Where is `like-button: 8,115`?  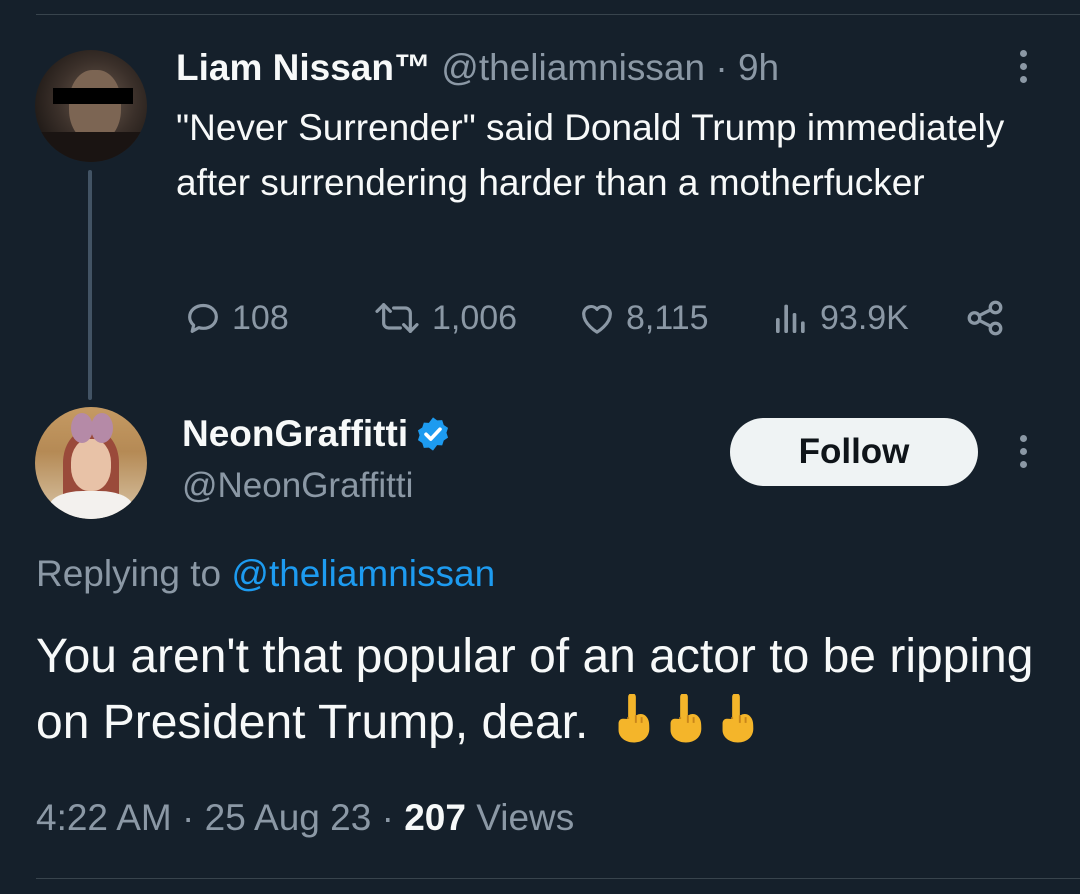 like-button: 8,115 is located at coordinates (641, 318).